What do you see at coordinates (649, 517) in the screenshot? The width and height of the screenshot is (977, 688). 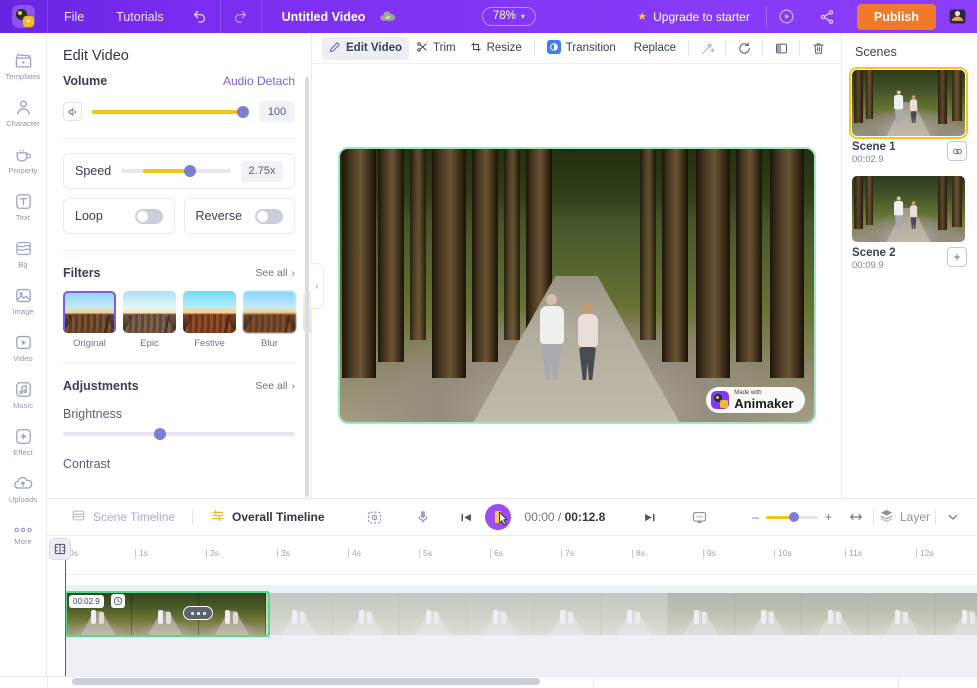 I see `skip-next-icon` at bounding box center [649, 517].